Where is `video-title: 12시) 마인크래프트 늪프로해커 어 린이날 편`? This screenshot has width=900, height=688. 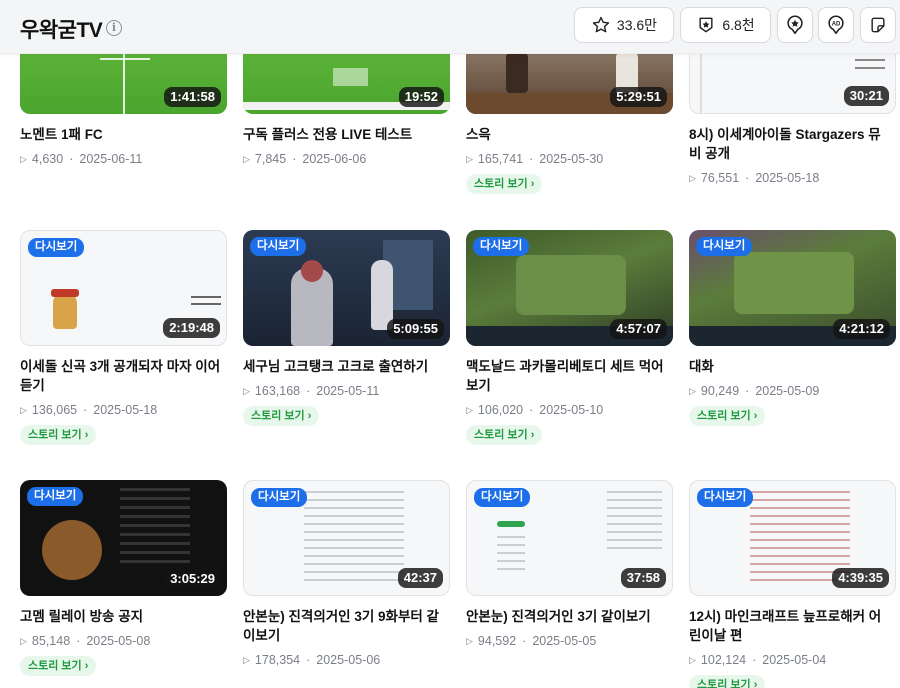 video-title: 12시) 마인크래프트 늪프로해커 어 린이날 편 is located at coordinates (792, 626).